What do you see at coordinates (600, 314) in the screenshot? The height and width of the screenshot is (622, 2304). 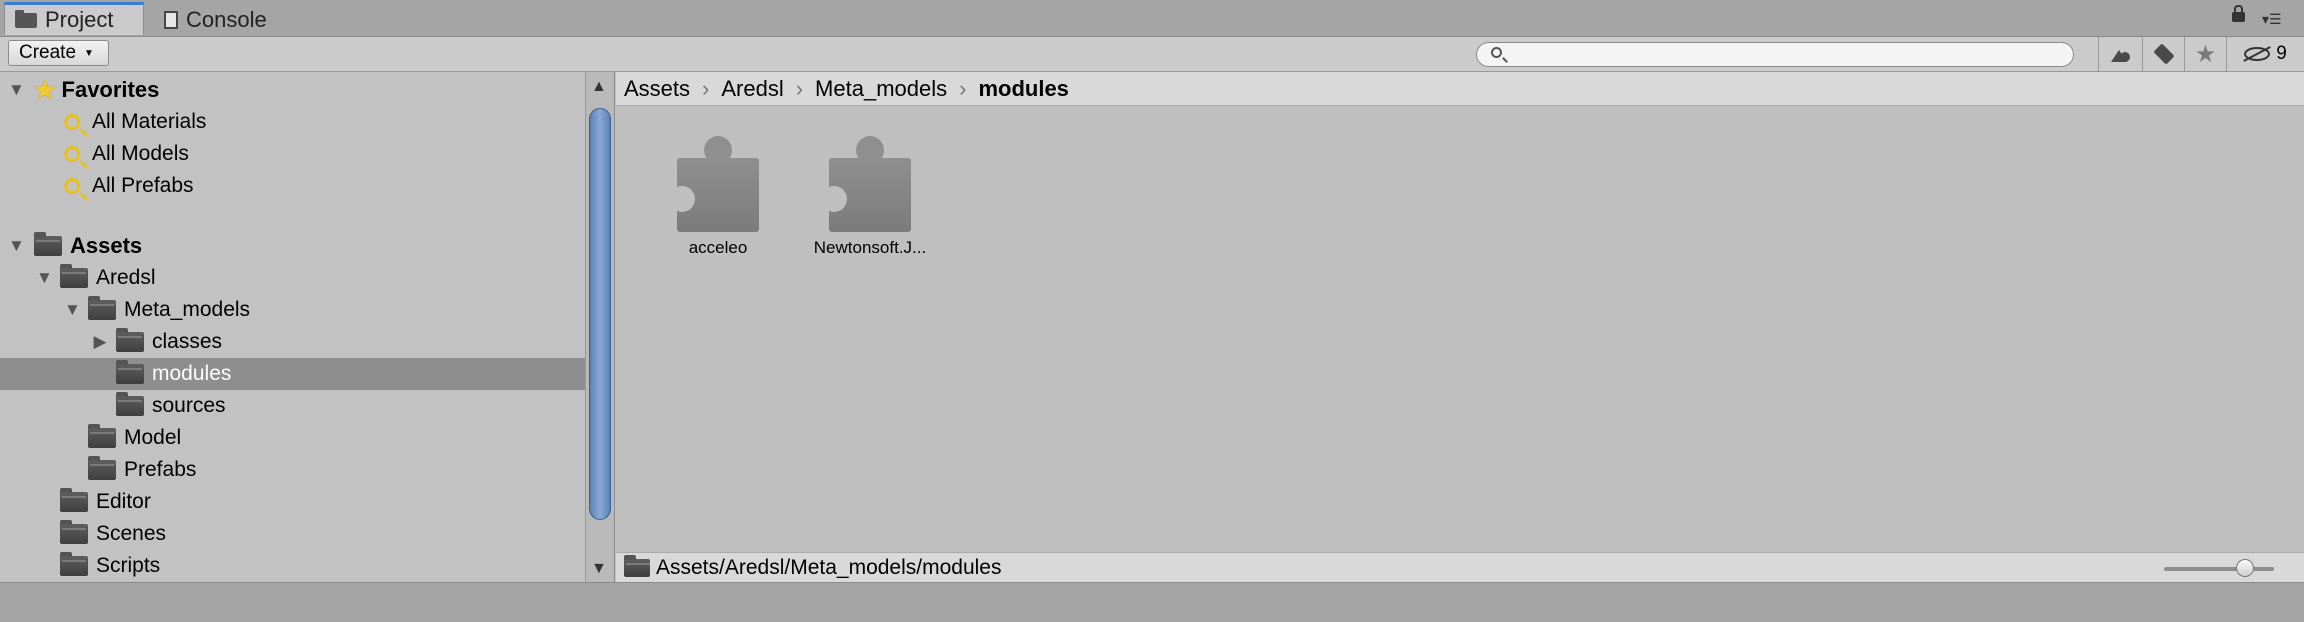 I see `scrollbar-thumb` at bounding box center [600, 314].